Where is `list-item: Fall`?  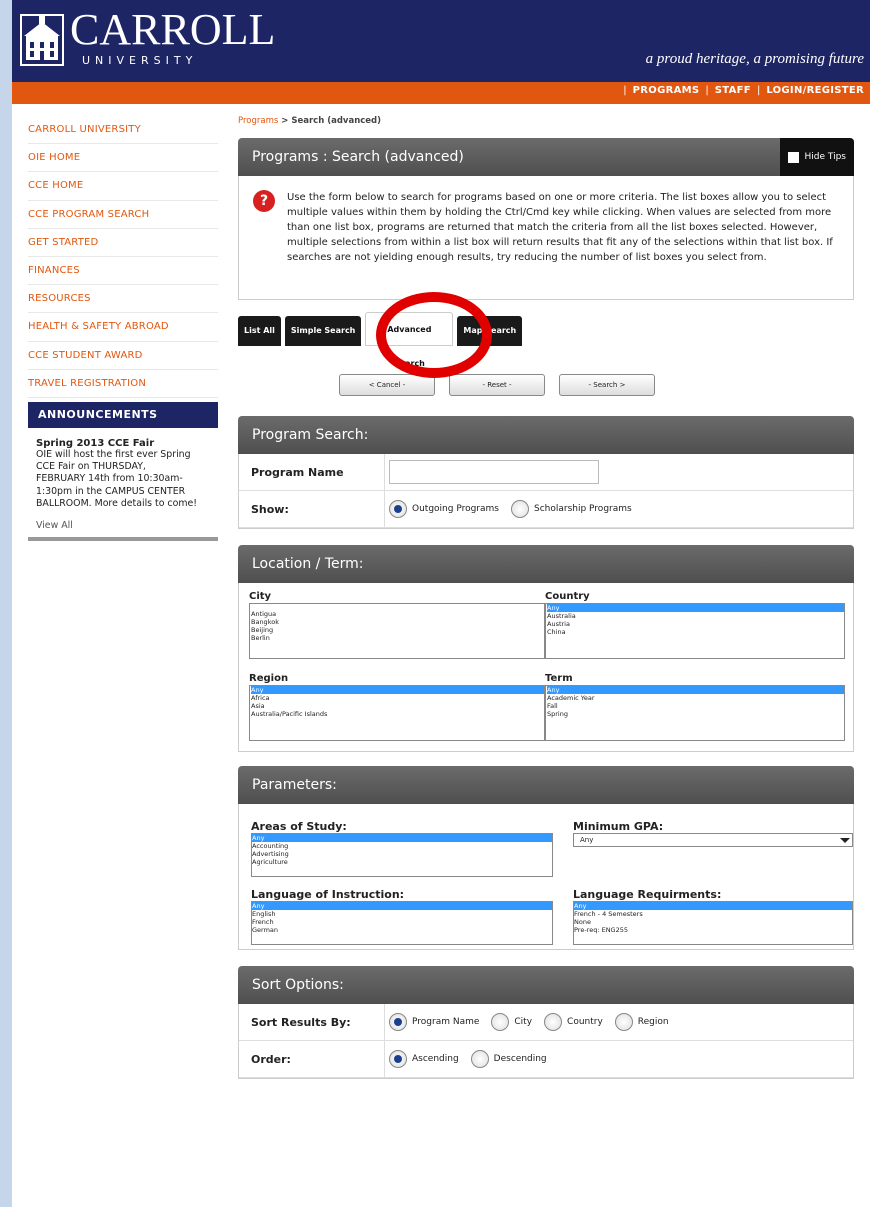
list-item: Fall is located at coordinates (695, 706).